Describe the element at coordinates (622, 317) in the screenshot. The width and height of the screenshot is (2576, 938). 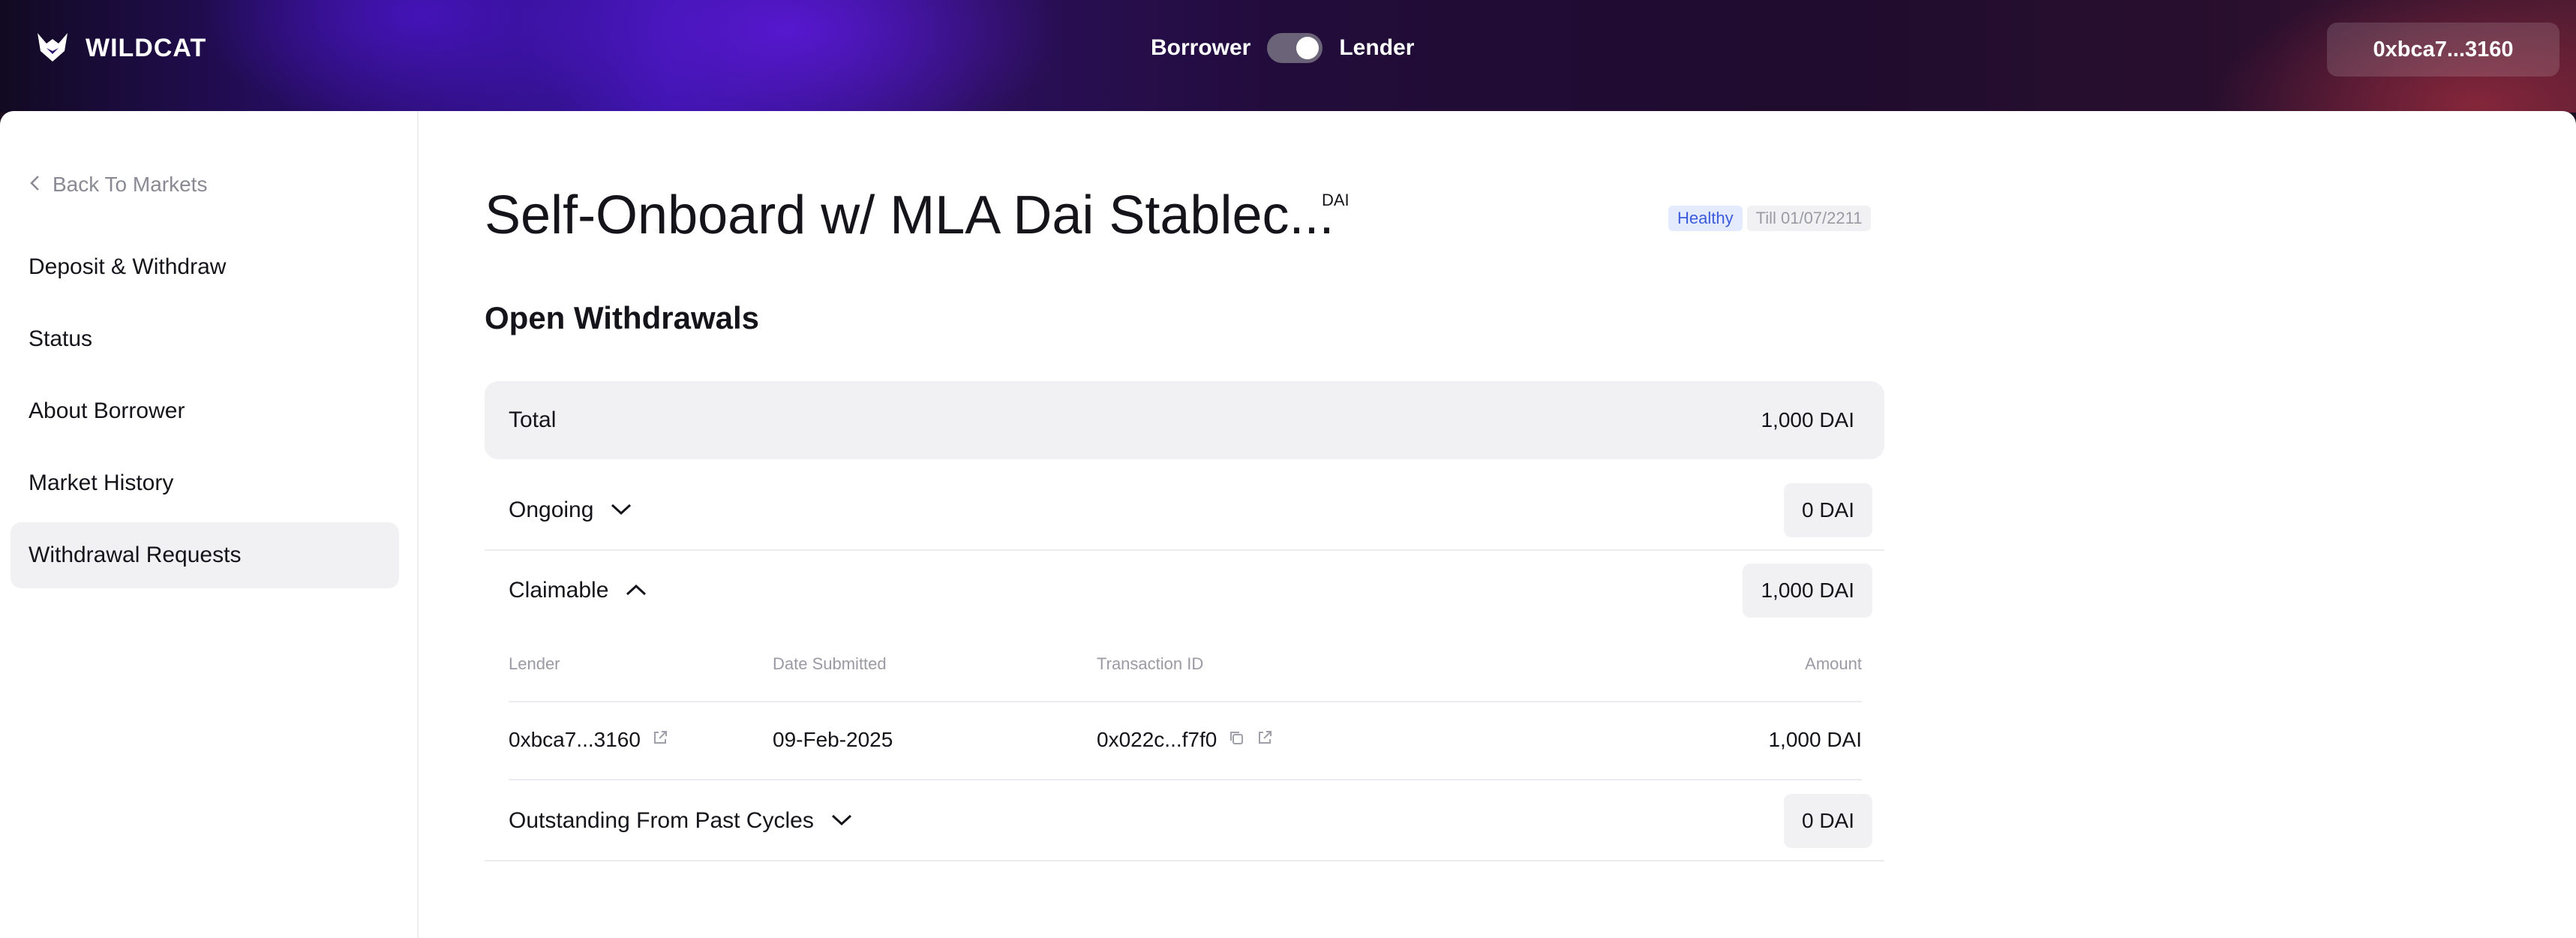
I see `section-title: Open Withdrawals` at that location.